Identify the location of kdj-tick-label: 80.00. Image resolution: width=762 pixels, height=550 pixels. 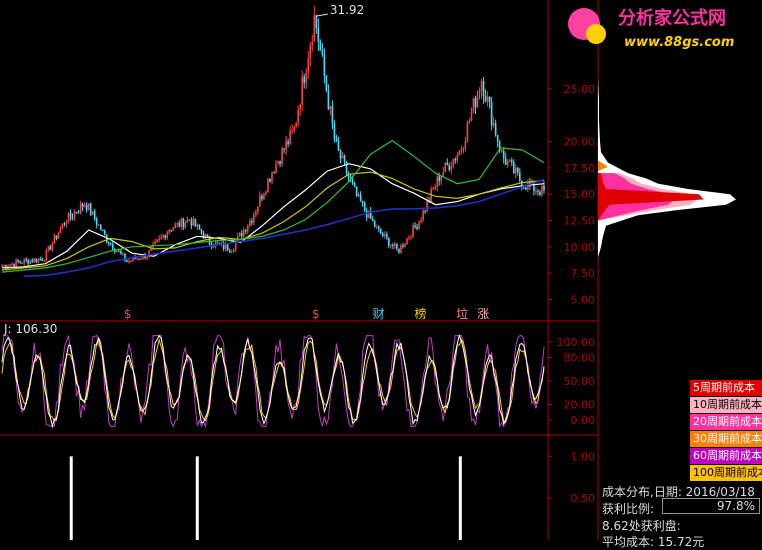
(580, 358).